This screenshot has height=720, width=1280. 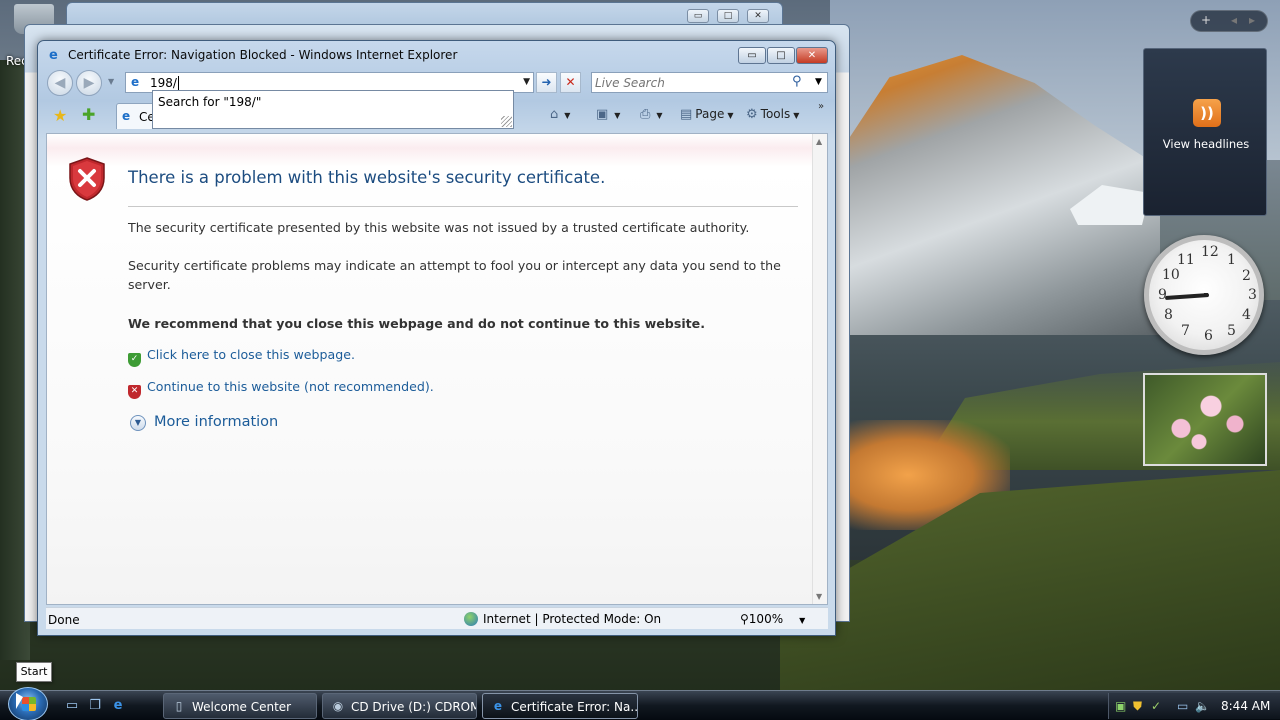 I want to click on feeds-dropdown-icon: ▼, so click(x=617, y=115).